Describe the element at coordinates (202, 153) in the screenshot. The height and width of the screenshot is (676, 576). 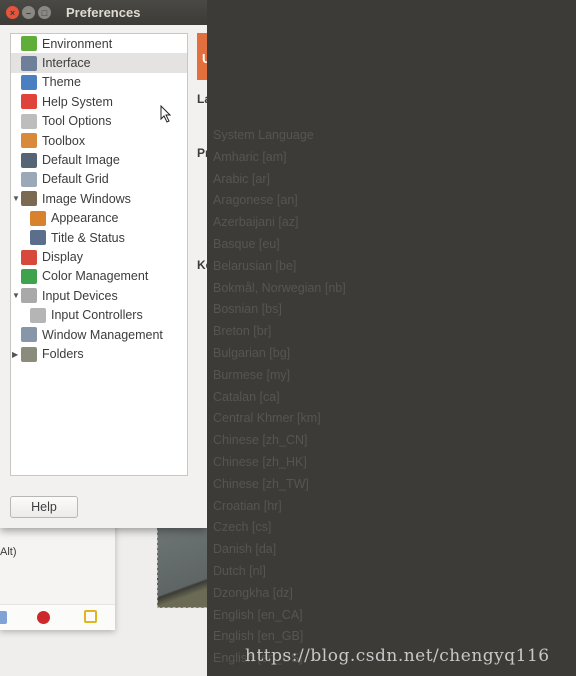
I see `section-label: Pr` at that location.